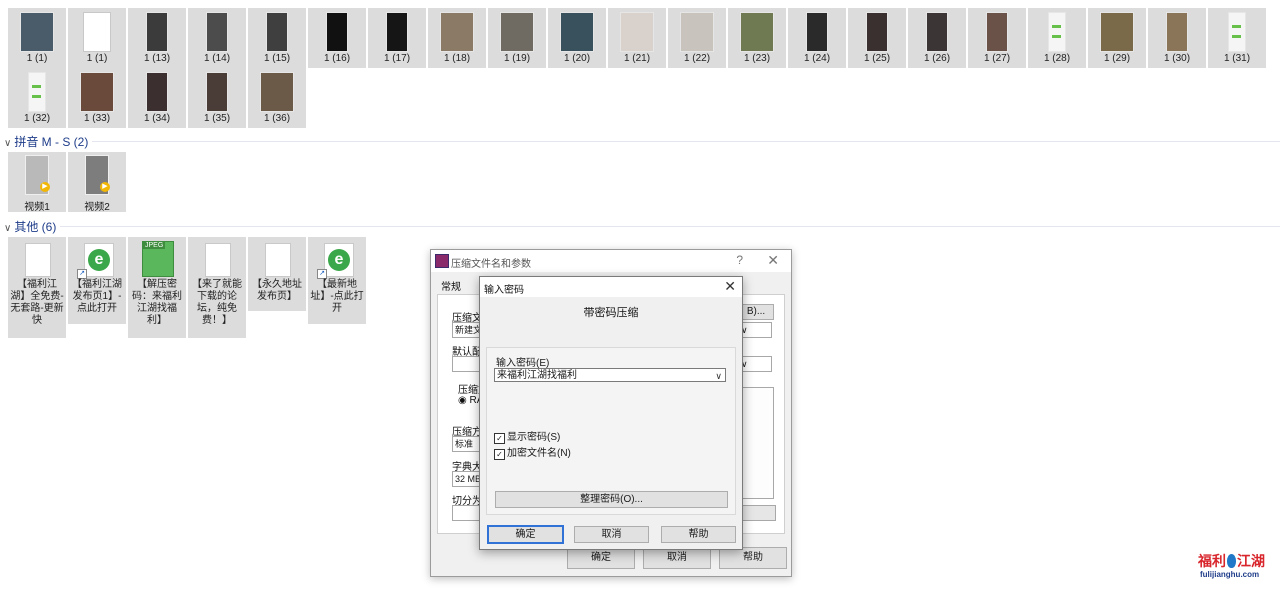 Image resolution: width=1280 pixels, height=592 pixels. I want to click on file-item: e ↗ 【福利江湖发布页1】-点此打开, so click(97, 280).